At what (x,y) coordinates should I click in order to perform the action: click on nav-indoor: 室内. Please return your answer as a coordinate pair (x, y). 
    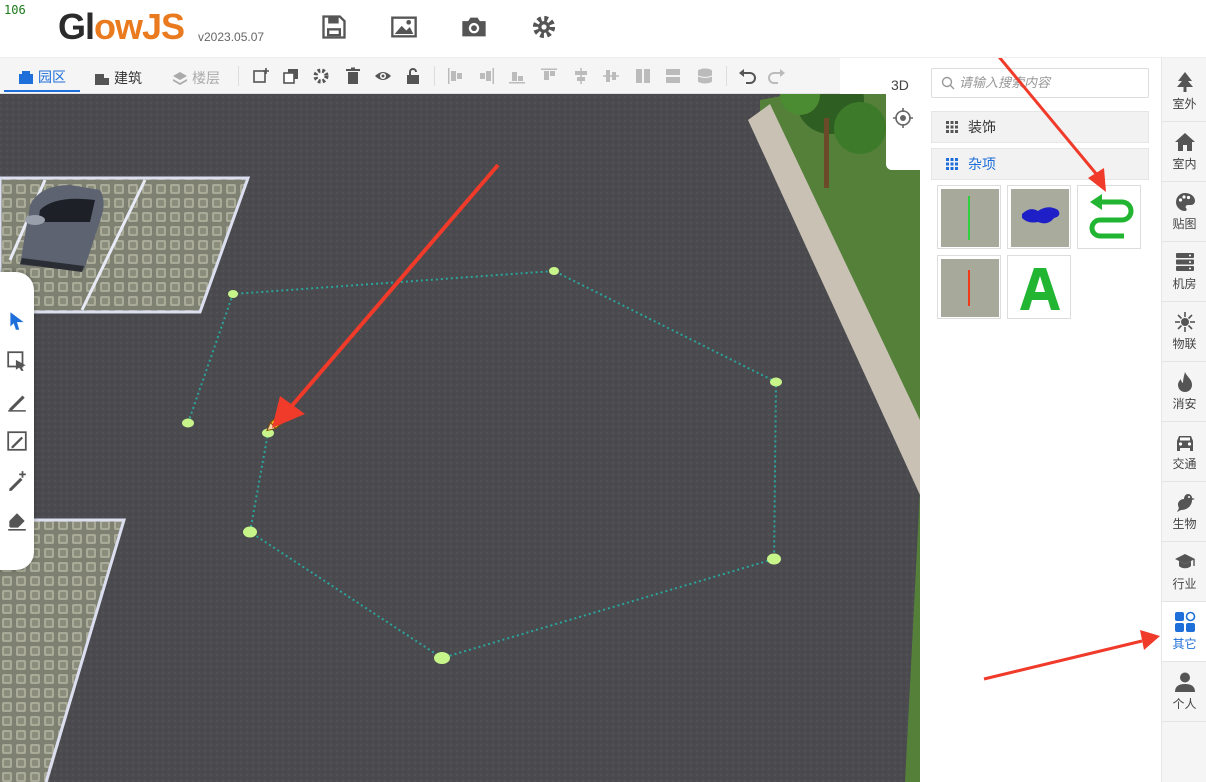
    Looking at the image, I should click on (1184, 152).